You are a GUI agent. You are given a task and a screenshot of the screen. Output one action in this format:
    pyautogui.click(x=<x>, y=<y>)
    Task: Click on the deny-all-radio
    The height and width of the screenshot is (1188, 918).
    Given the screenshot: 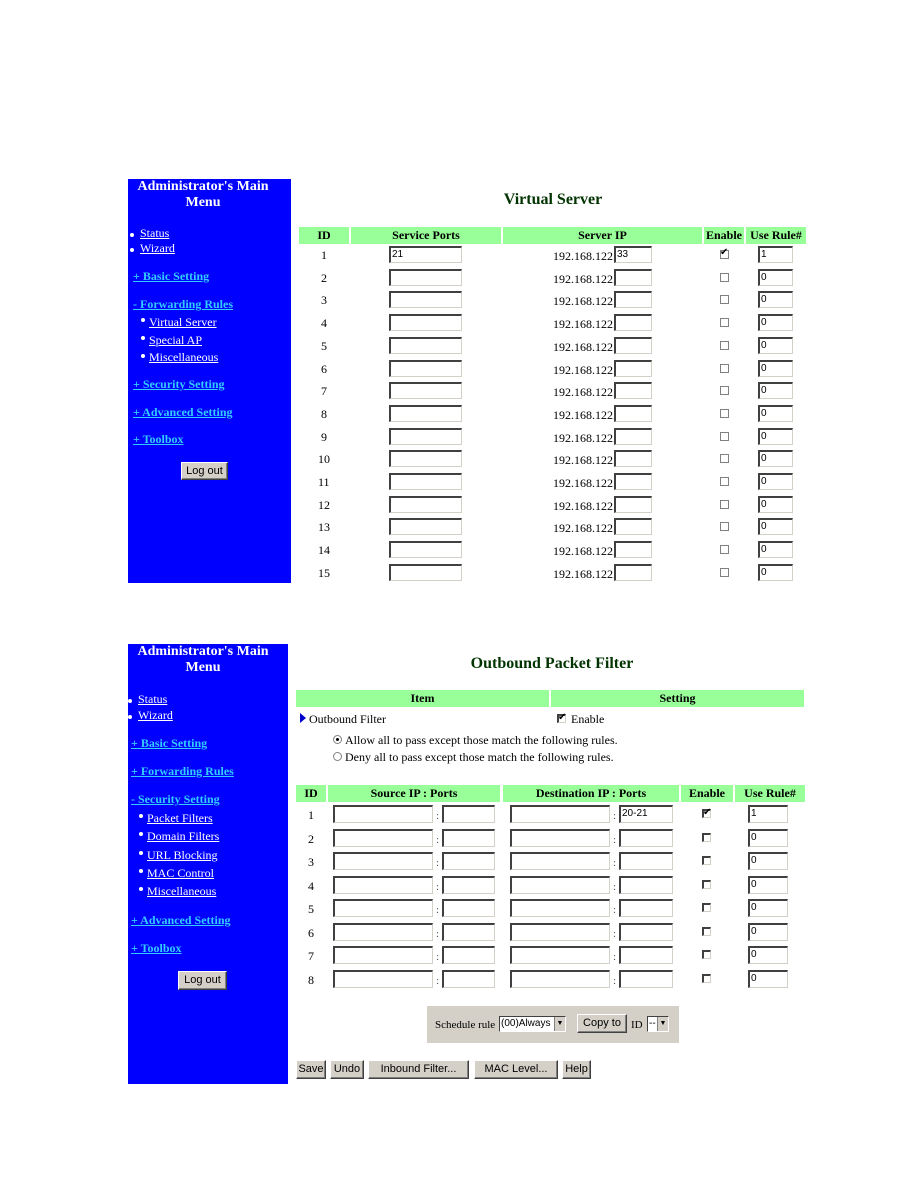 What is the action you would take?
    pyautogui.click(x=337, y=756)
    